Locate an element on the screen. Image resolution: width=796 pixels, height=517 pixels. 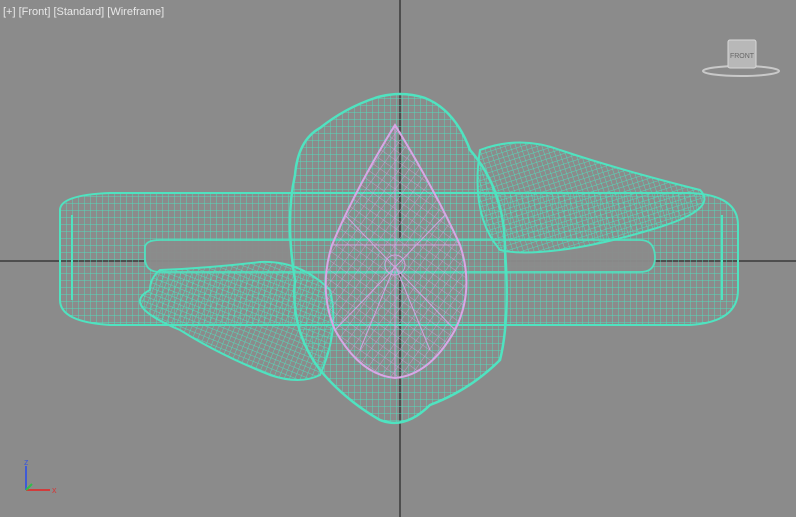
axis-z-label: z is located at coordinates (26, 462).